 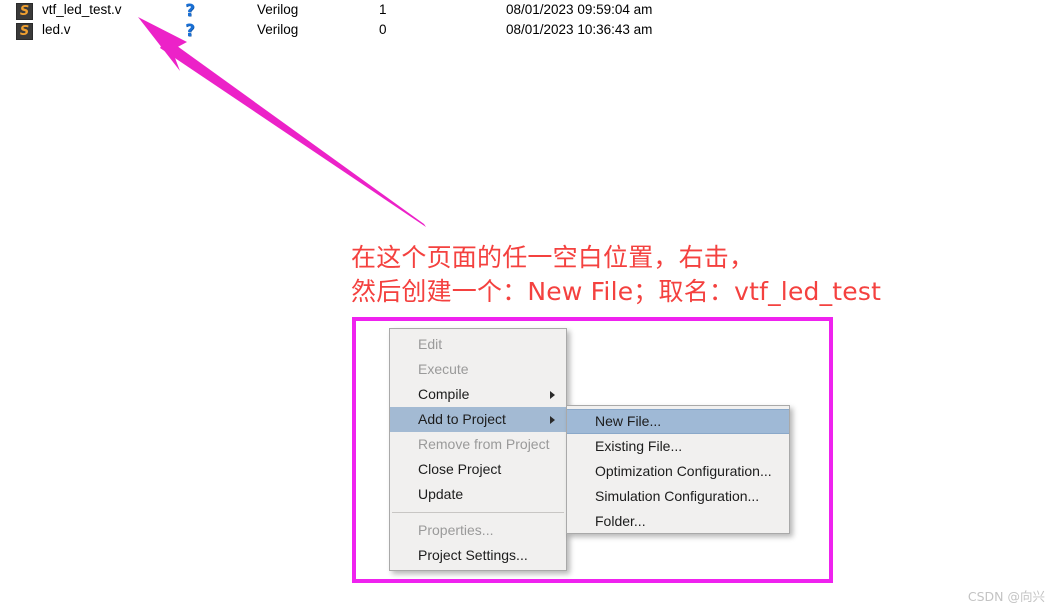 I want to click on file-modified: 08/01/2023 10:36:43 am, so click(x=579, y=29).